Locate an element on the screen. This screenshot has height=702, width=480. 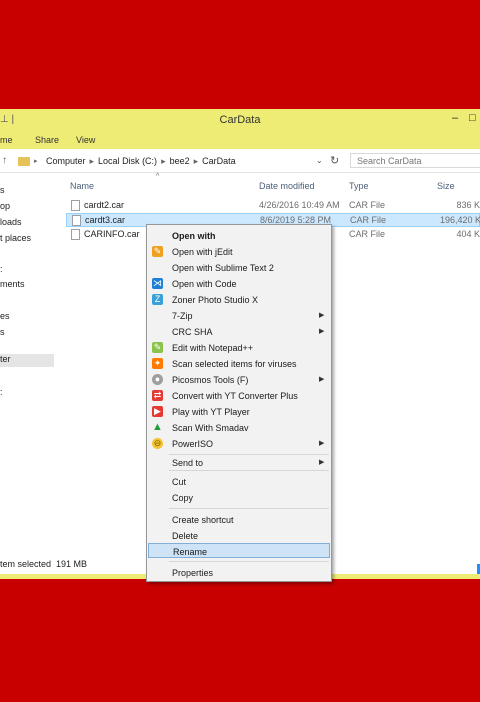
breadcrumb-local-disk: Local Disk (C:) is located at coordinates (127, 161).